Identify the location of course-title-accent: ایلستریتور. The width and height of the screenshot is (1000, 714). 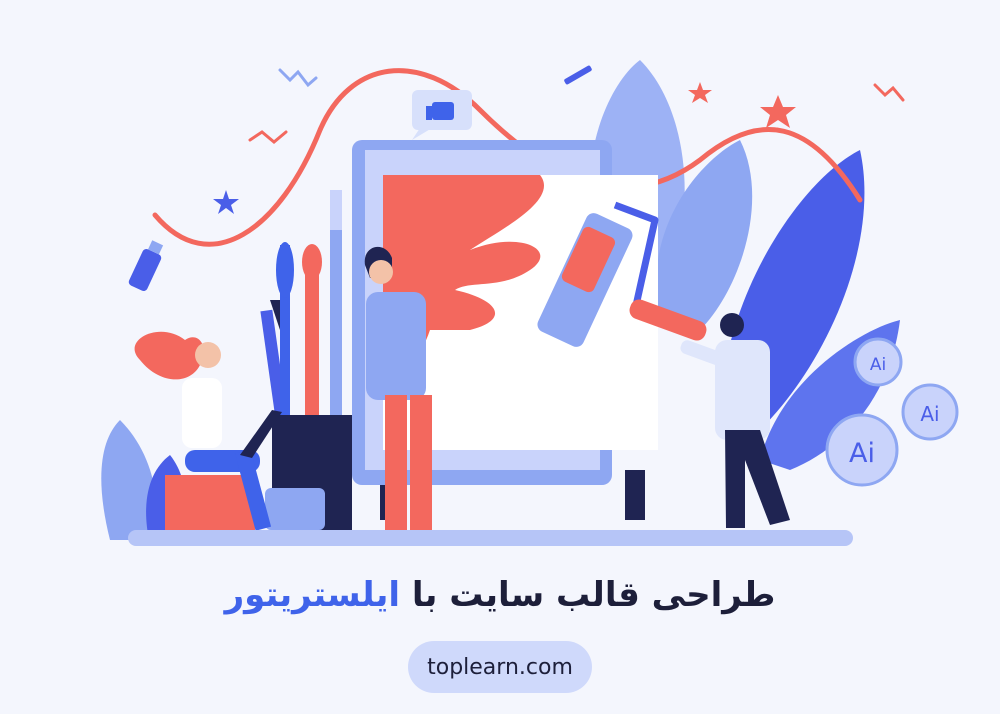
(312, 595).